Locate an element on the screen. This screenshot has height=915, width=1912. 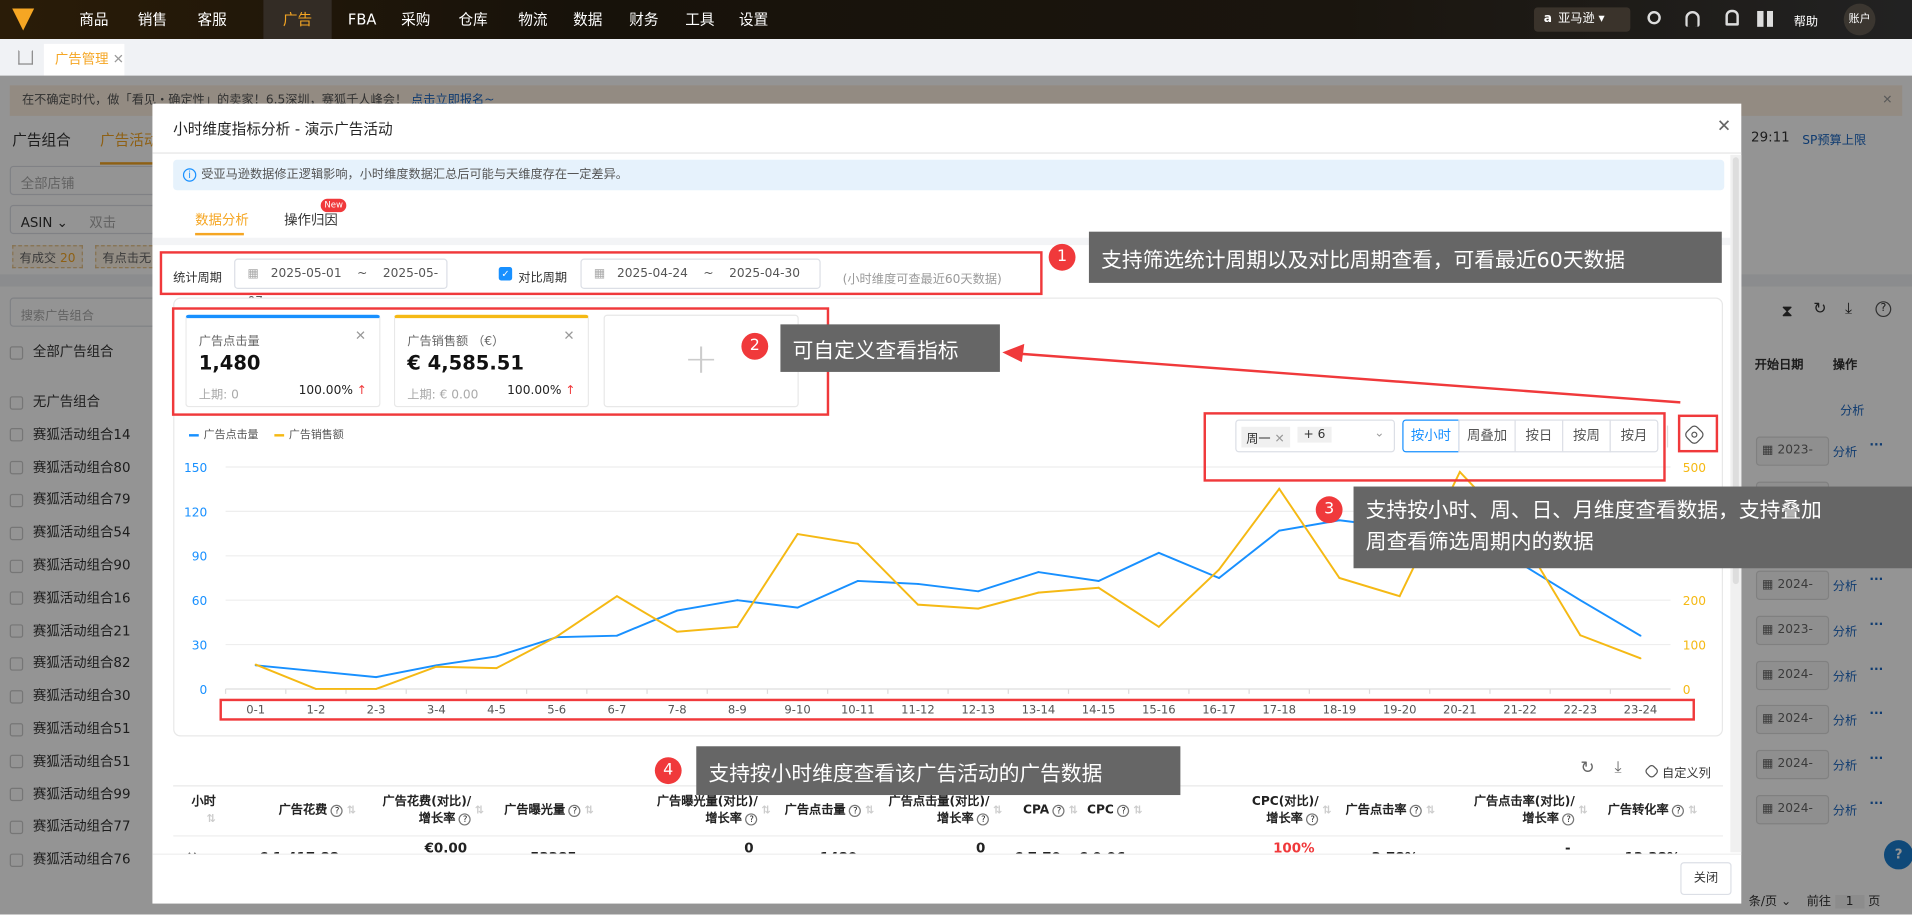
annotation-line: 支持按小时、周、日、月维度查看数据，支持叠加 is located at coordinates (1593, 511).